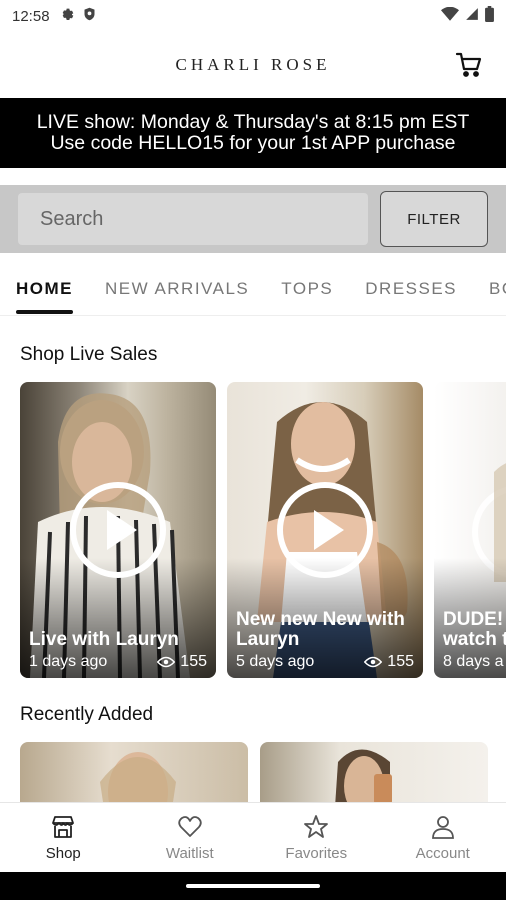 The height and width of the screenshot is (900, 506). Describe the element at coordinates (442, 853) in the screenshot. I see `nav-account-label: Account` at that location.